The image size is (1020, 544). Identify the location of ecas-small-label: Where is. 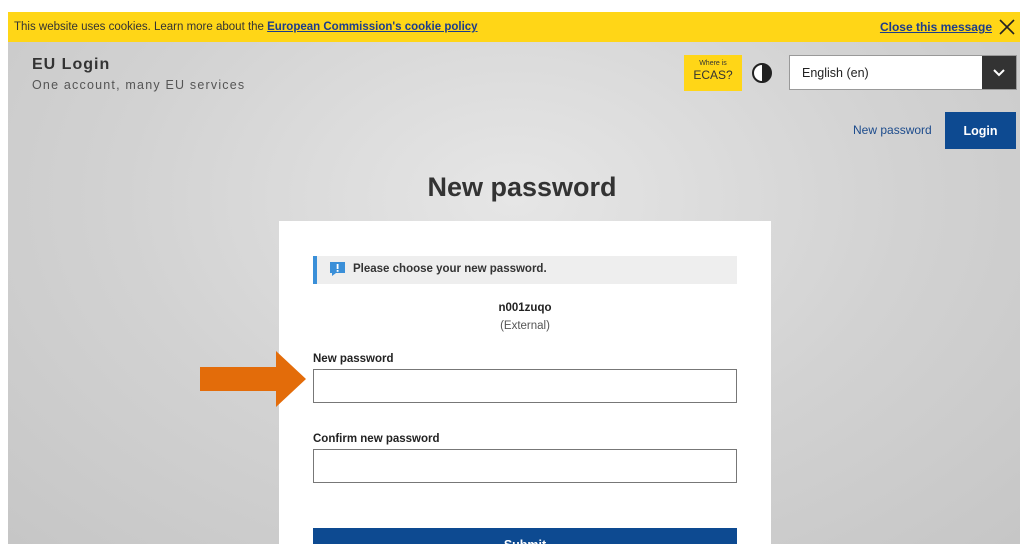
(713, 63).